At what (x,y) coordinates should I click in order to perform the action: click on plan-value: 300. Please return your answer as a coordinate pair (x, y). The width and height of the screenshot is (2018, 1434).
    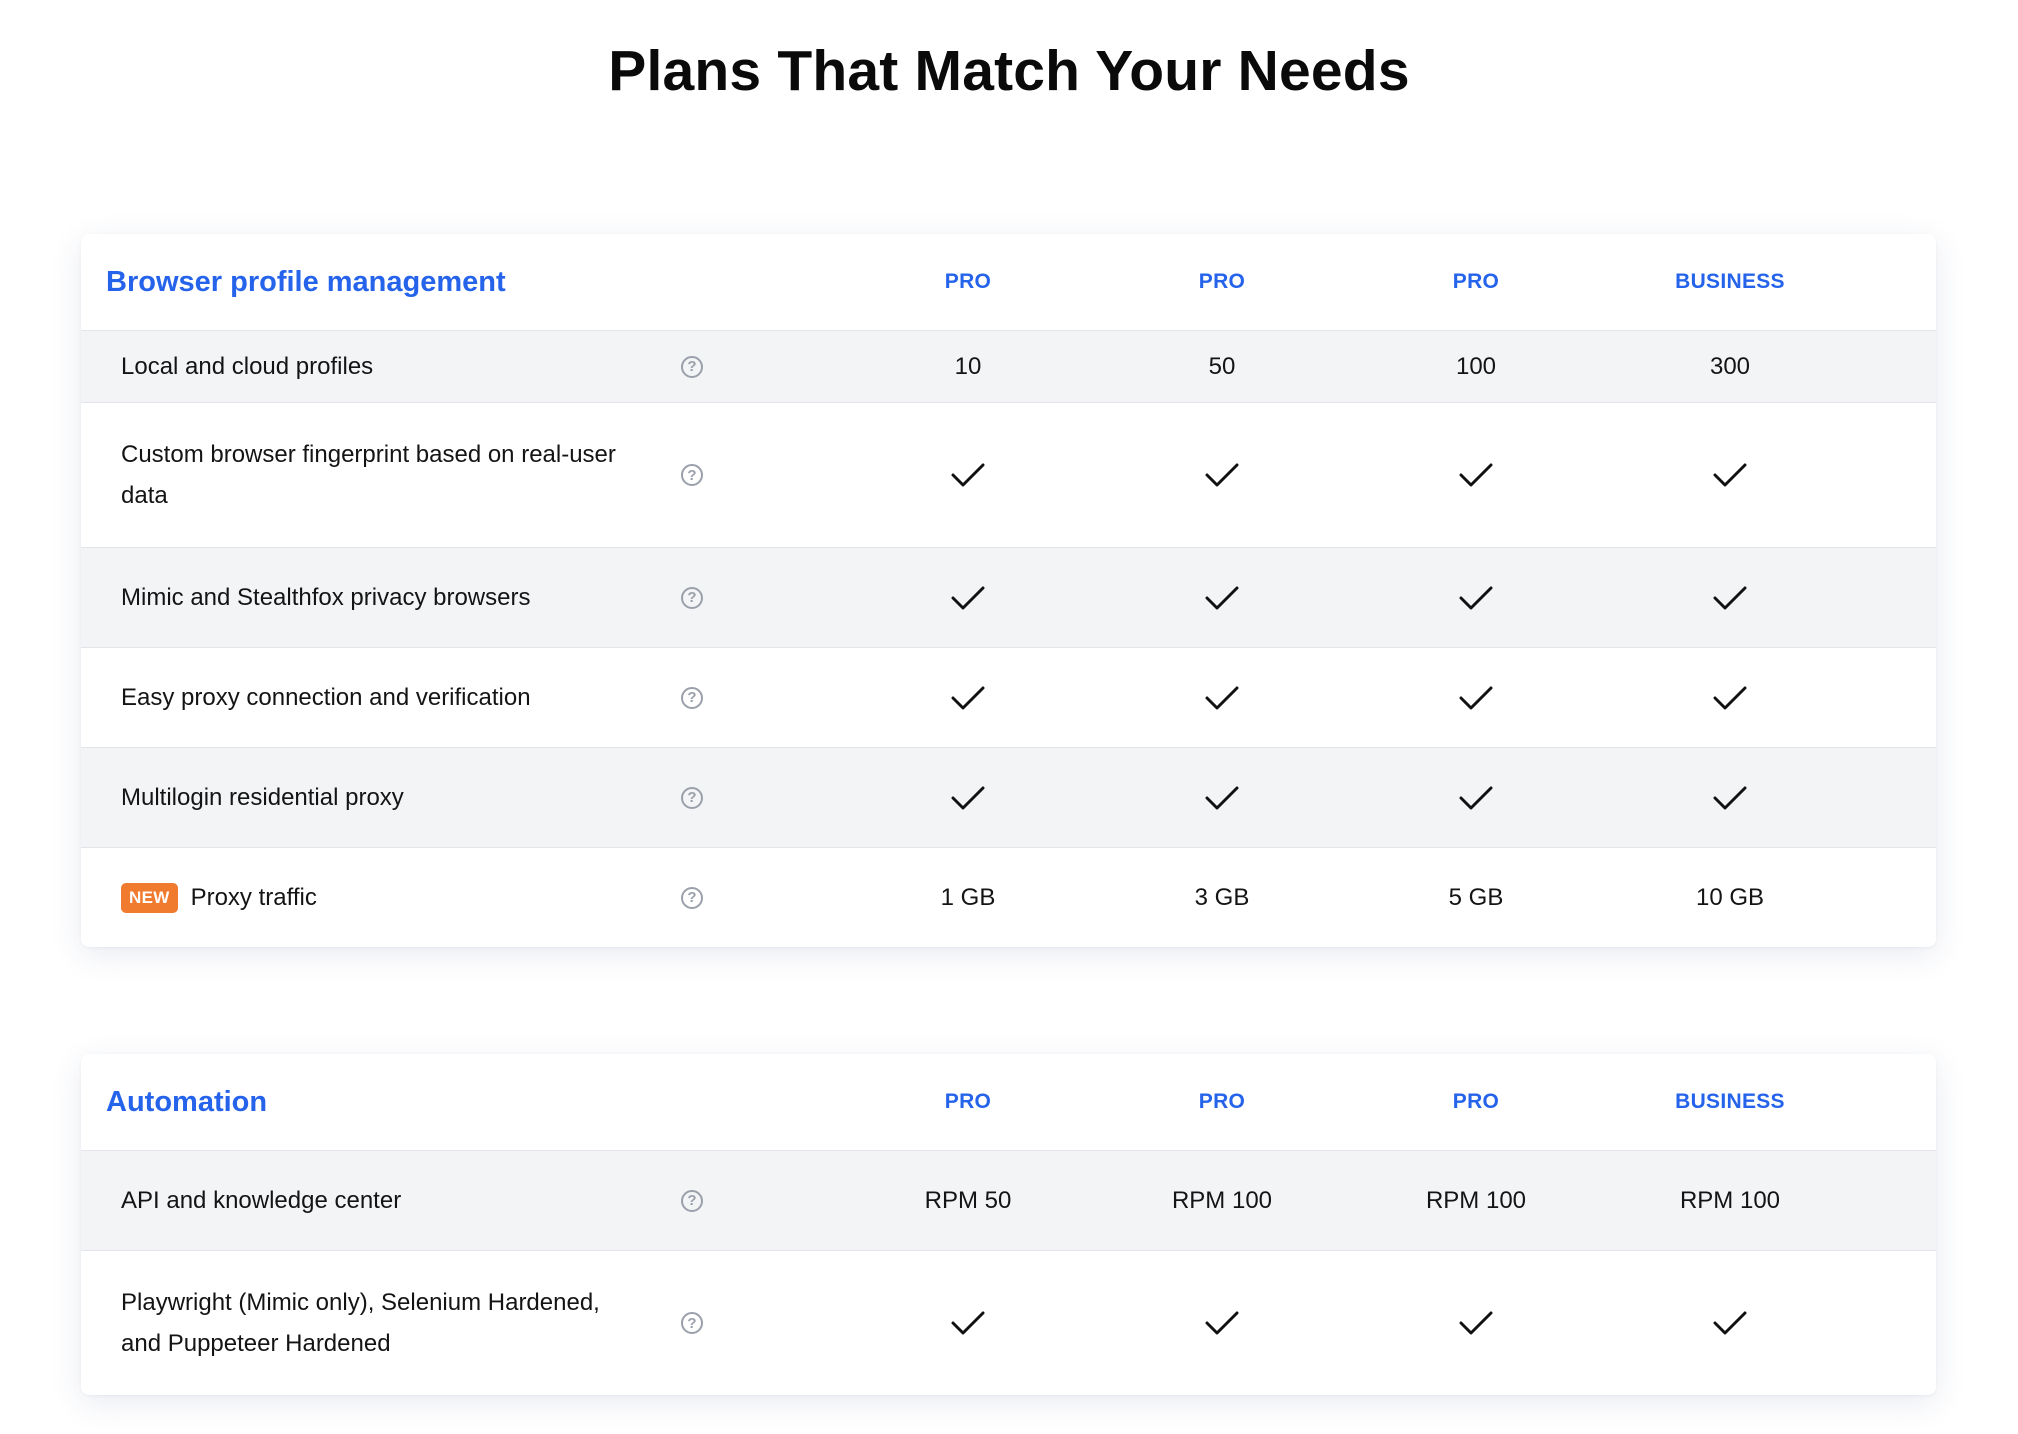
    Looking at the image, I should click on (1730, 366).